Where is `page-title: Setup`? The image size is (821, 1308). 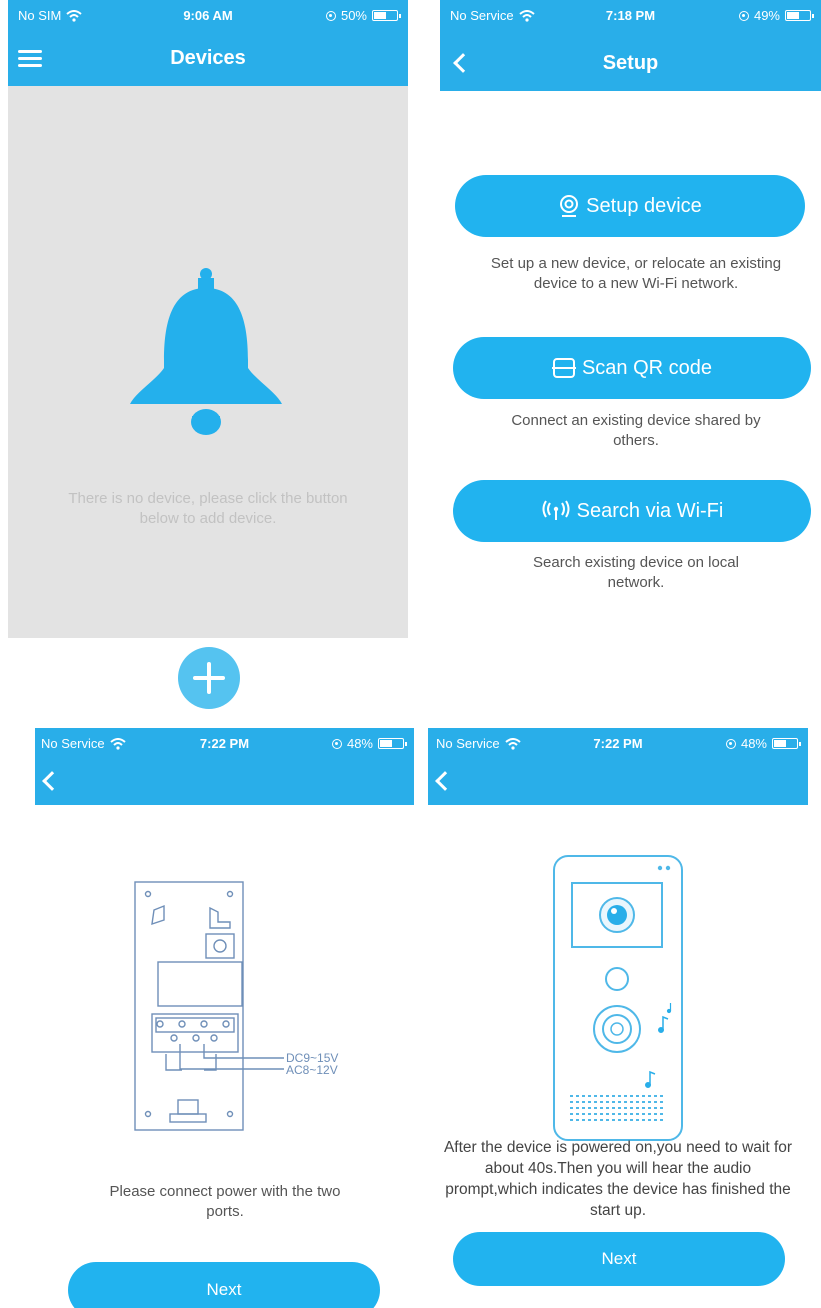
page-title: Setup is located at coordinates (630, 63).